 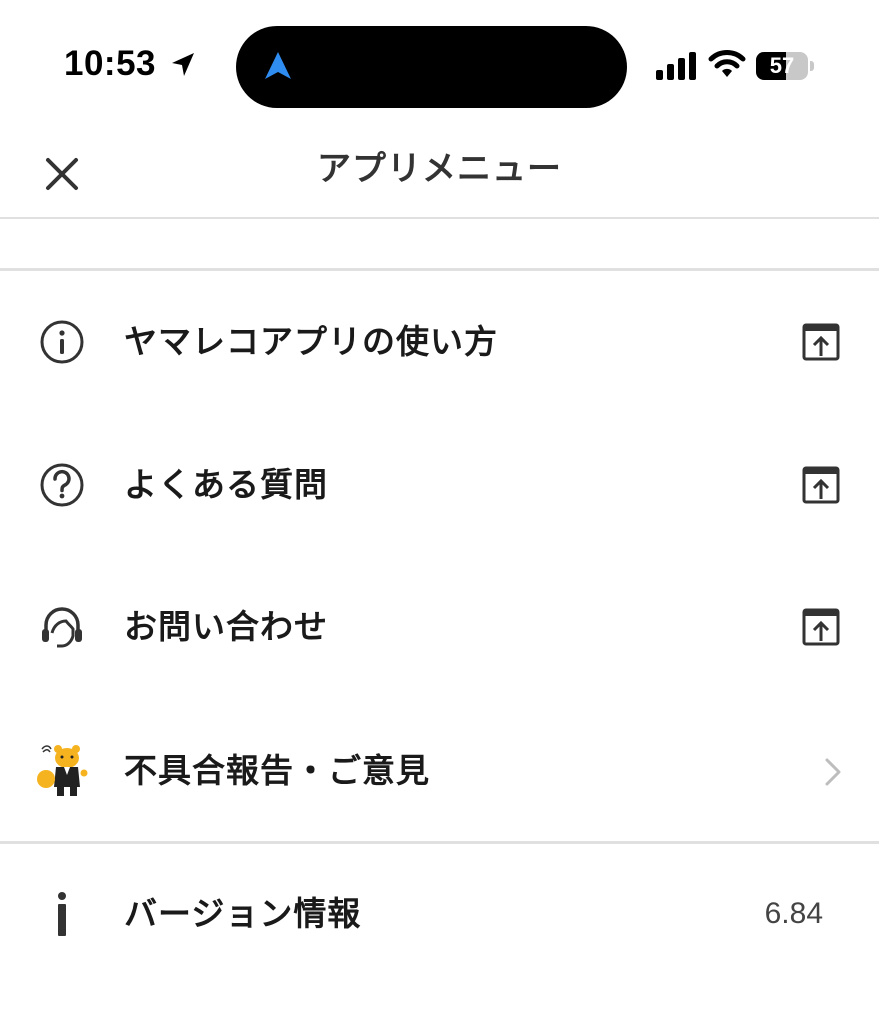 I want to click on menu-item-usage-guide: ヤマレコアプリの使い方, so click(x=439, y=342).